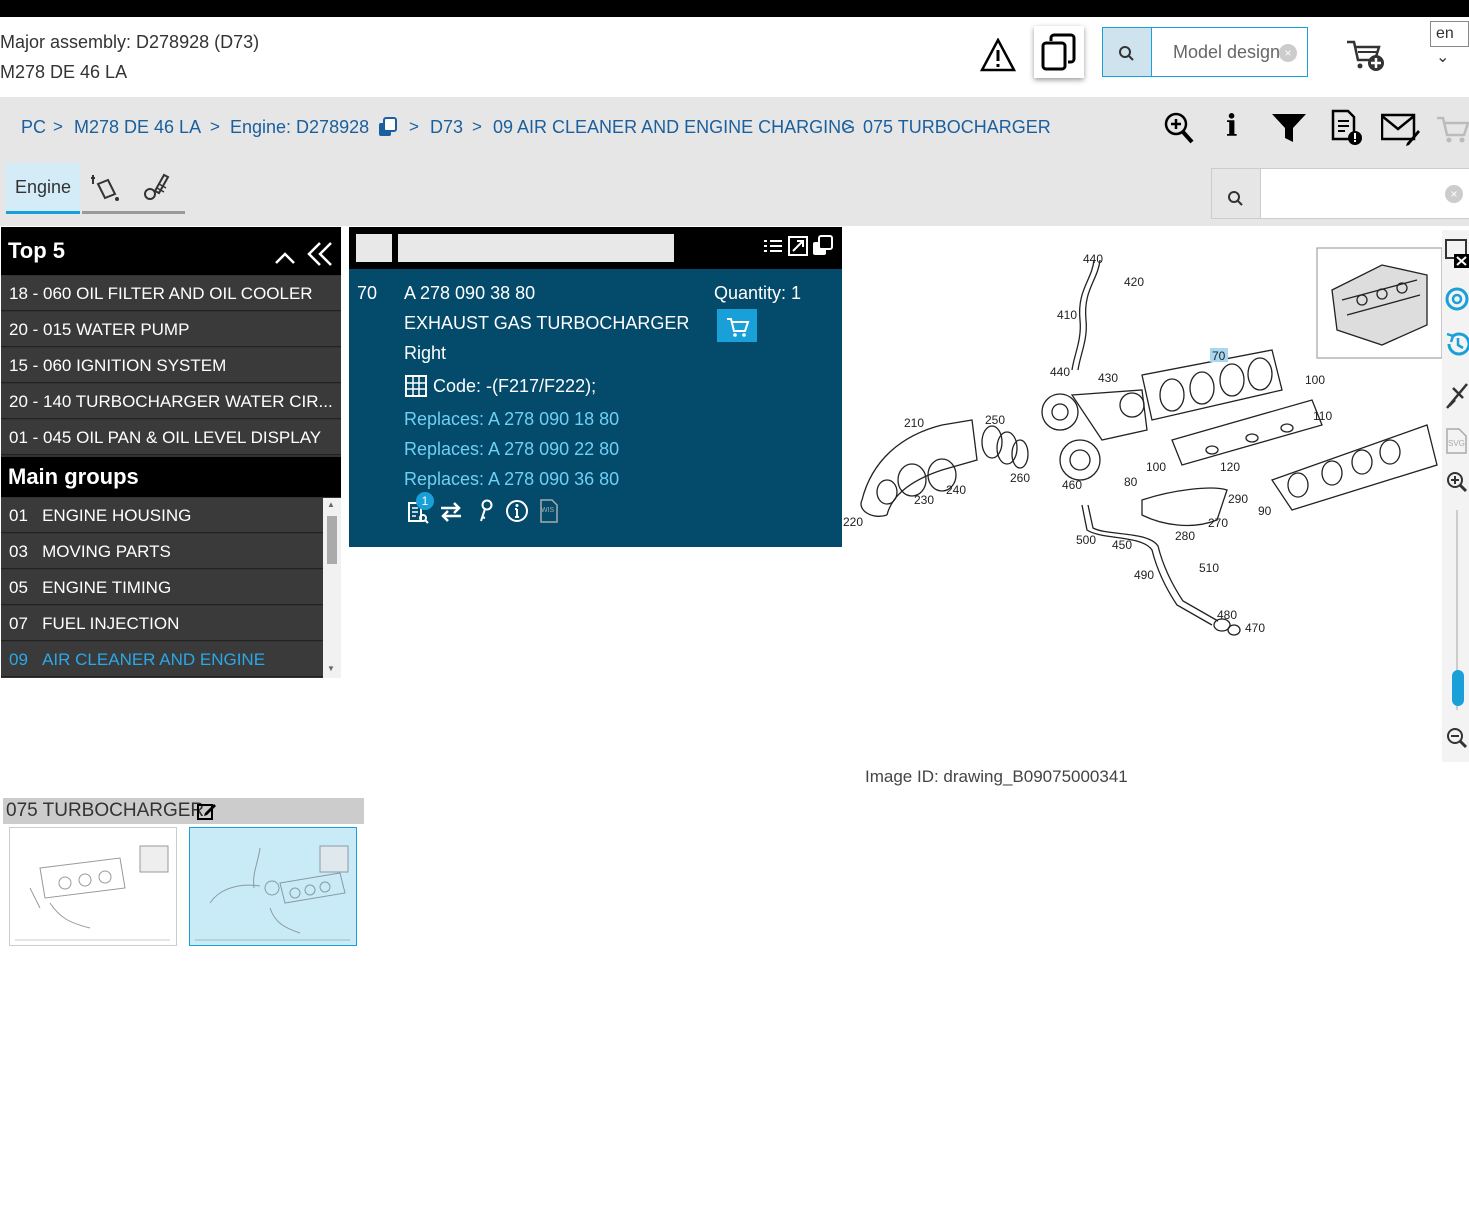  I want to click on language-value: en, so click(1445, 33).